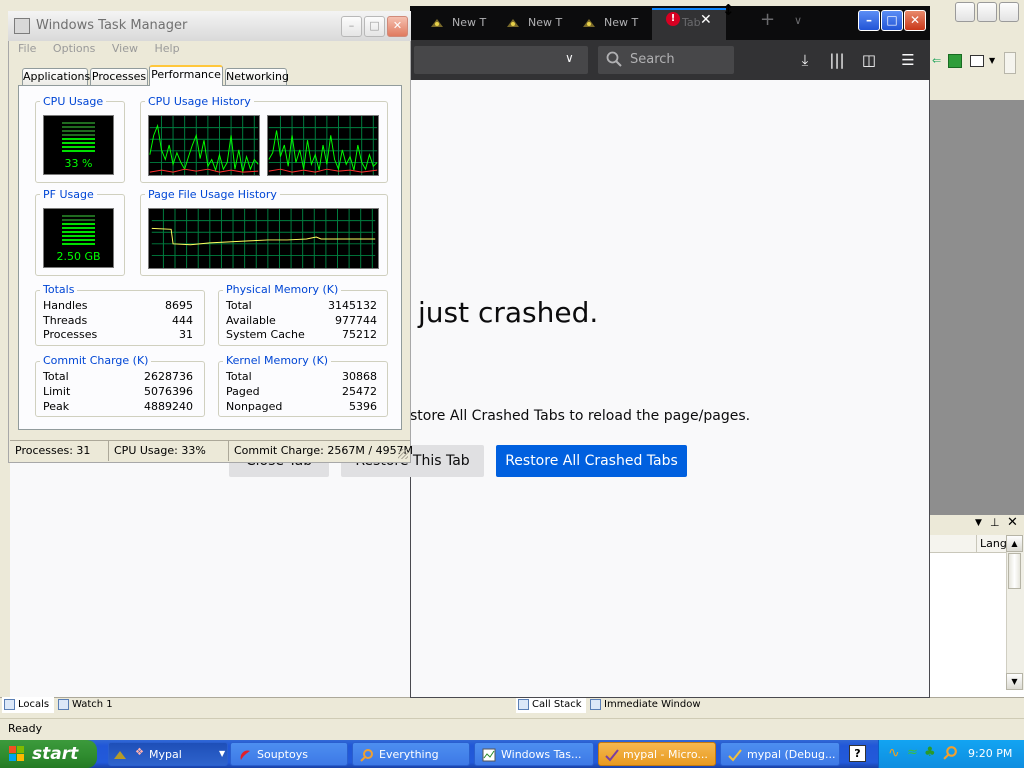 This screenshot has height=768, width=1024. Describe the element at coordinates (374, 26) in the screenshot. I see `tm-maximize-button: □` at that location.